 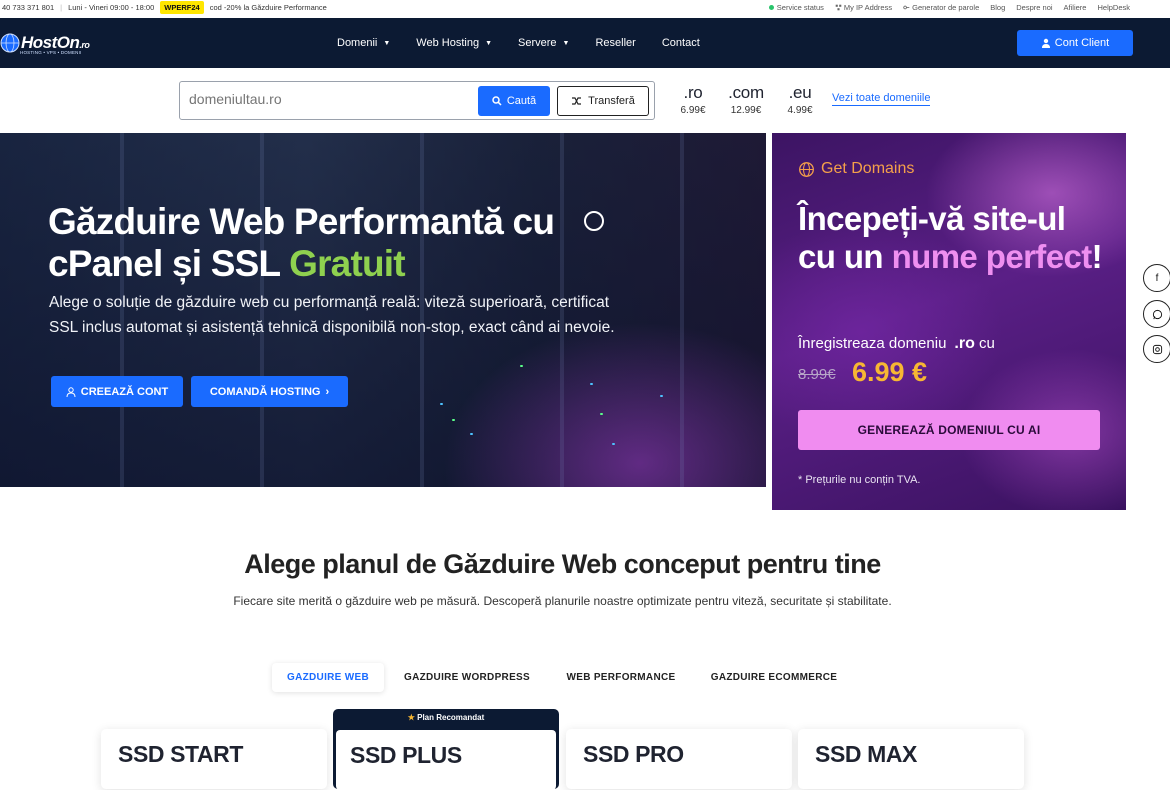 I want to click on tab-gazduire-ecommerce: GAZDUIRE ECOMMERCE, so click(x=774, y=677).